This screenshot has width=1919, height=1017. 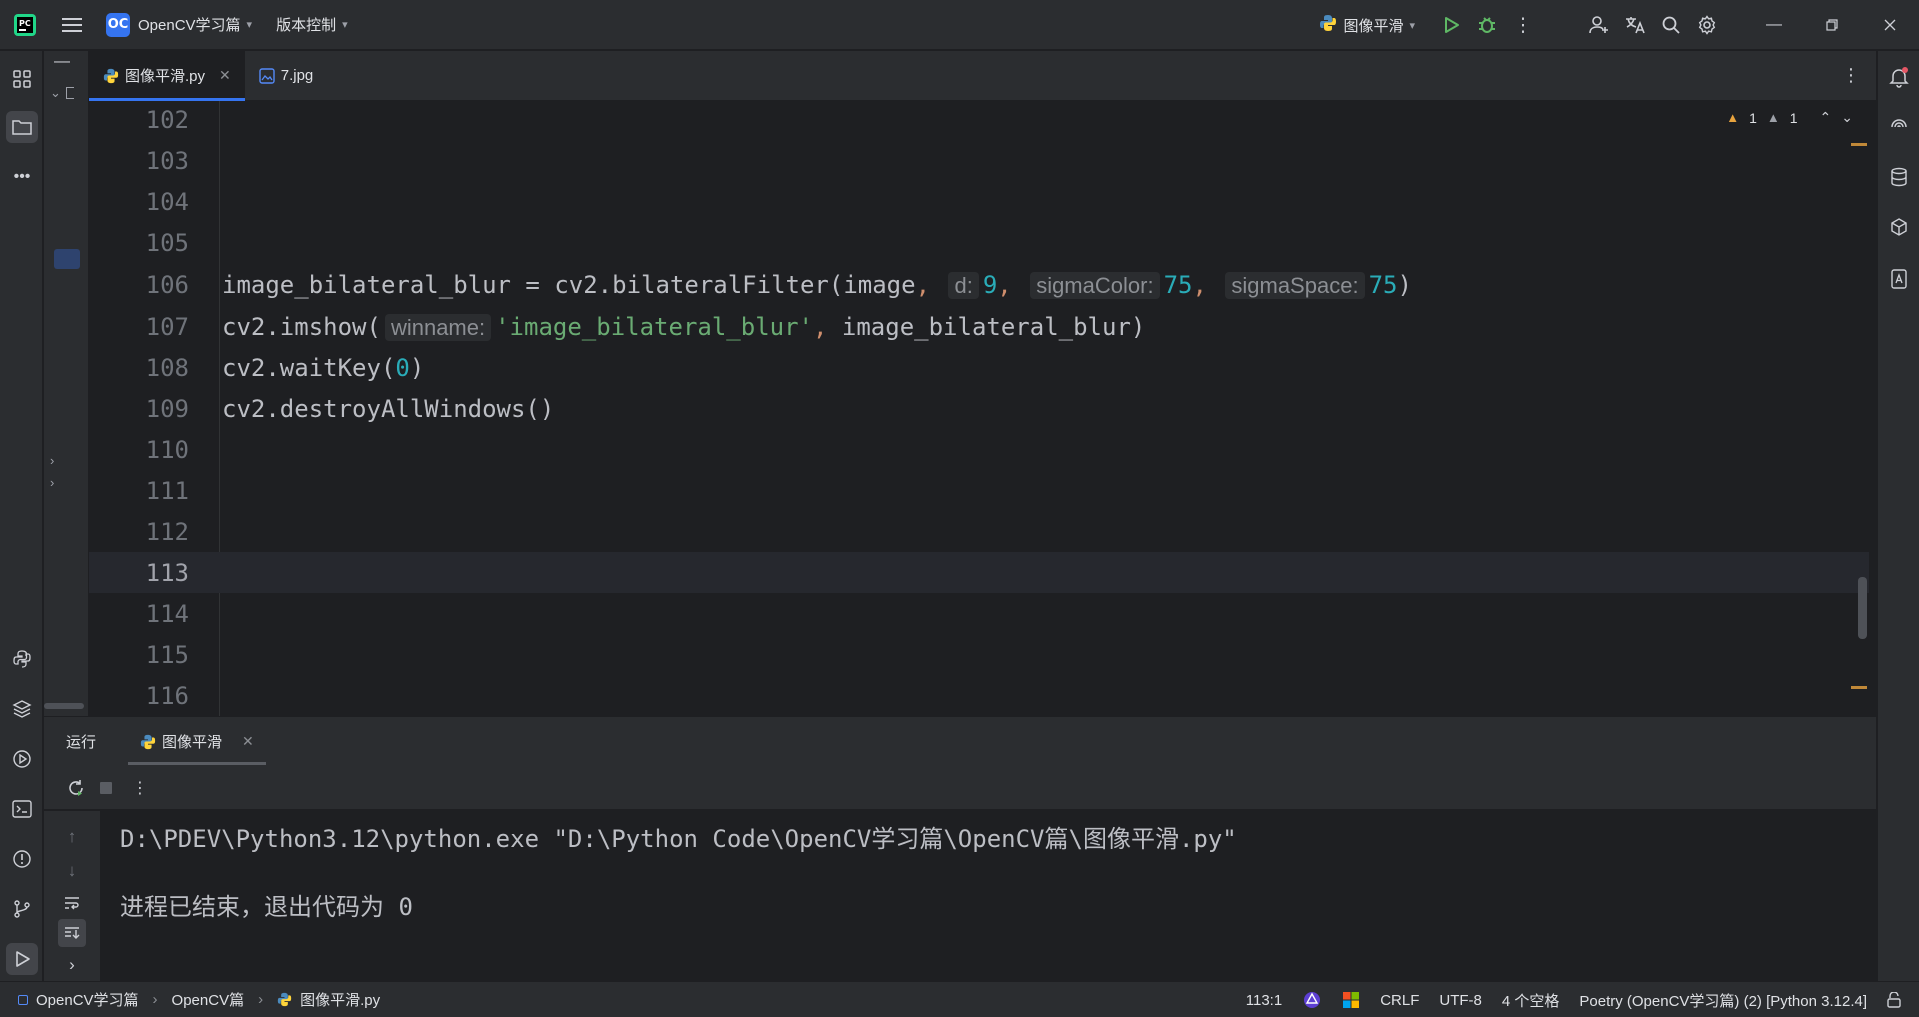 What do you see at coordinates (417, 367) in the screenshot?
I see `code-token: )` at bounding box center [417, 367].